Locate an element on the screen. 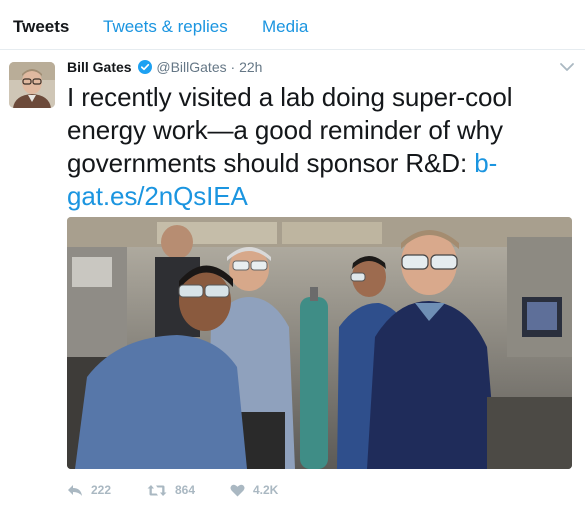 Image resolution: width=585 pixels, height=509 pixels. author-handle: @BillGates is located at coordinates (191, 67).